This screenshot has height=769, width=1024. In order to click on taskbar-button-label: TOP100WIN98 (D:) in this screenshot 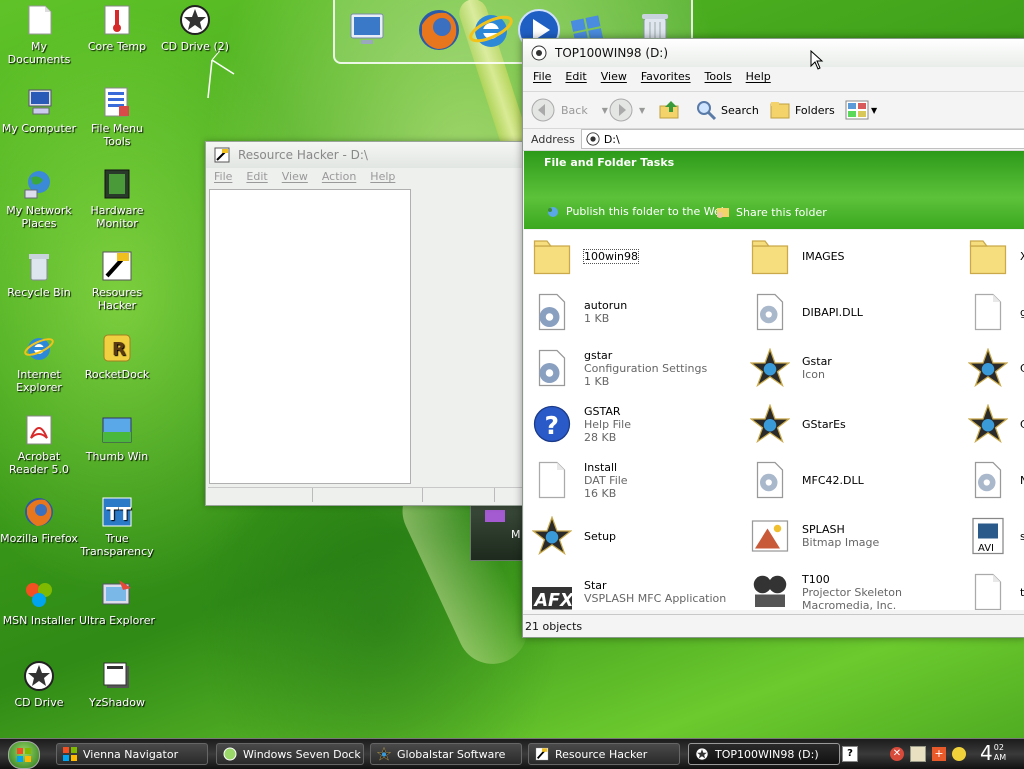, I will do `click(767, 754)`.